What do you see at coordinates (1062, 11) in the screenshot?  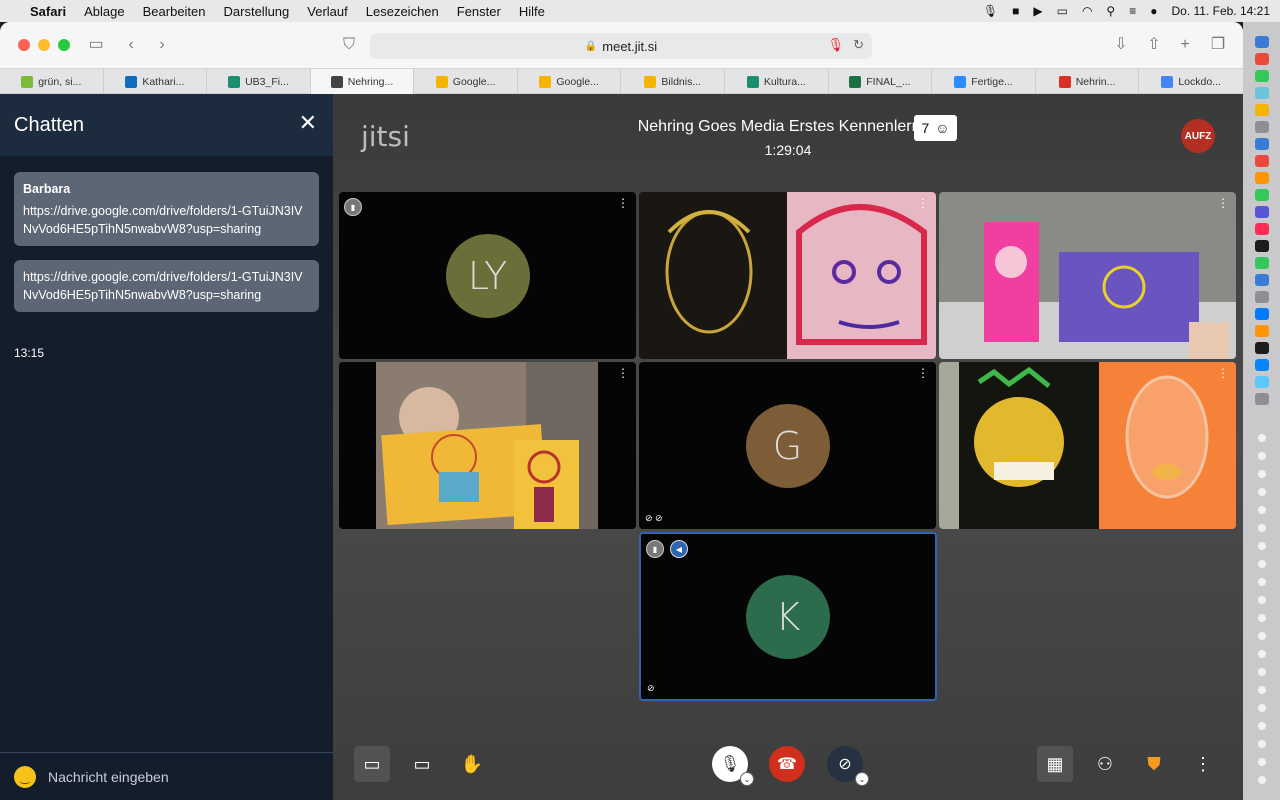 I see `battery-icon: ▭` at bounding box center [1062, 11].